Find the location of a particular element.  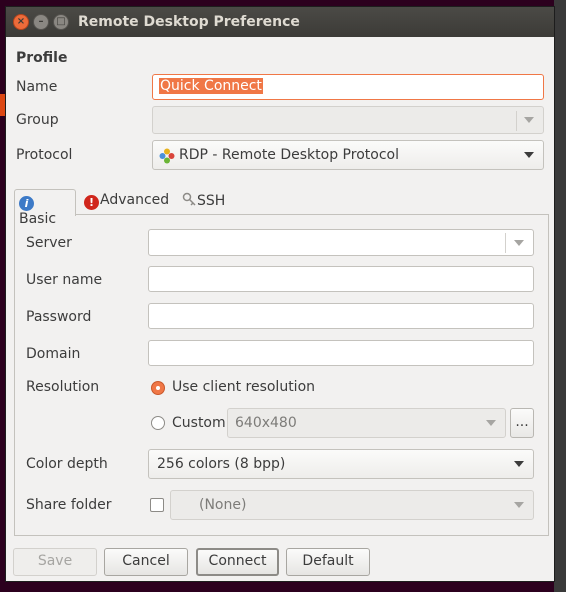

tab-ssh-label: SSH is located at coordinates (211, 201).